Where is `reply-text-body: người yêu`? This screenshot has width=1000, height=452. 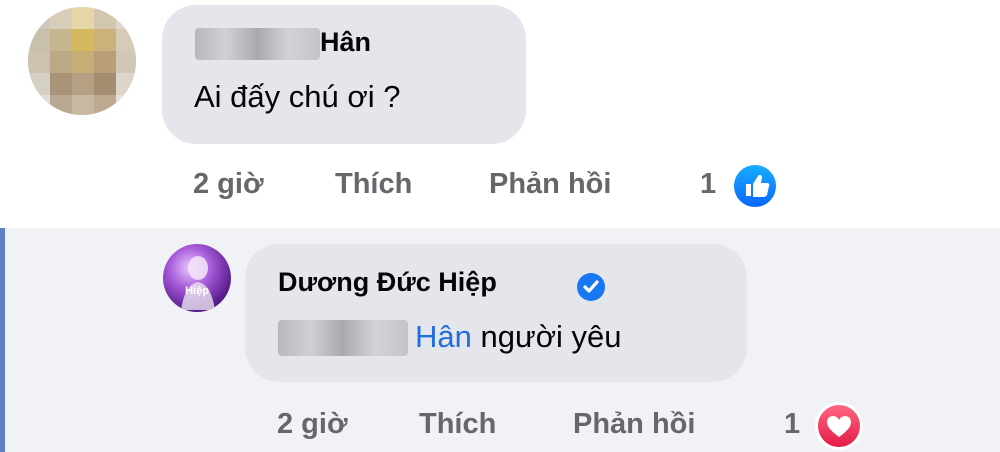 reply-text-body: người yêu is located at coordinates (546, 336).